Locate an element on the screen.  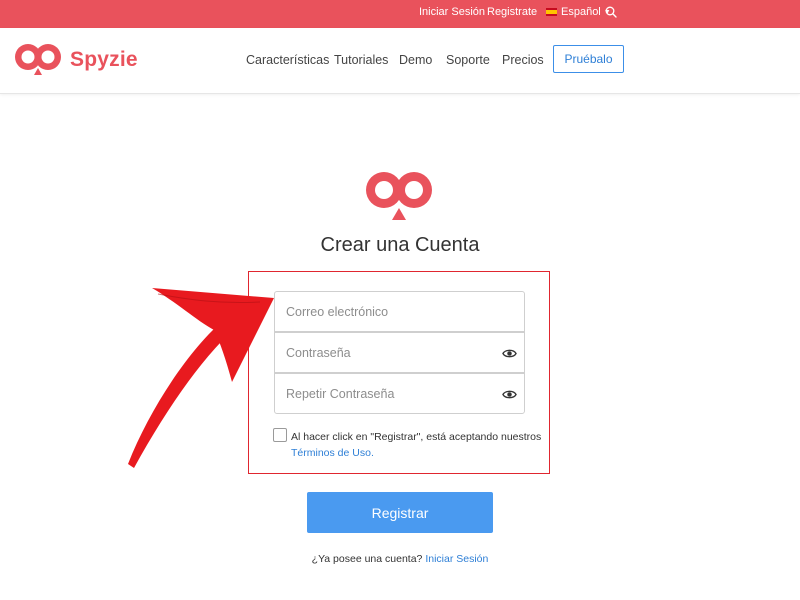
password-field is located at coordinates (399, 352).